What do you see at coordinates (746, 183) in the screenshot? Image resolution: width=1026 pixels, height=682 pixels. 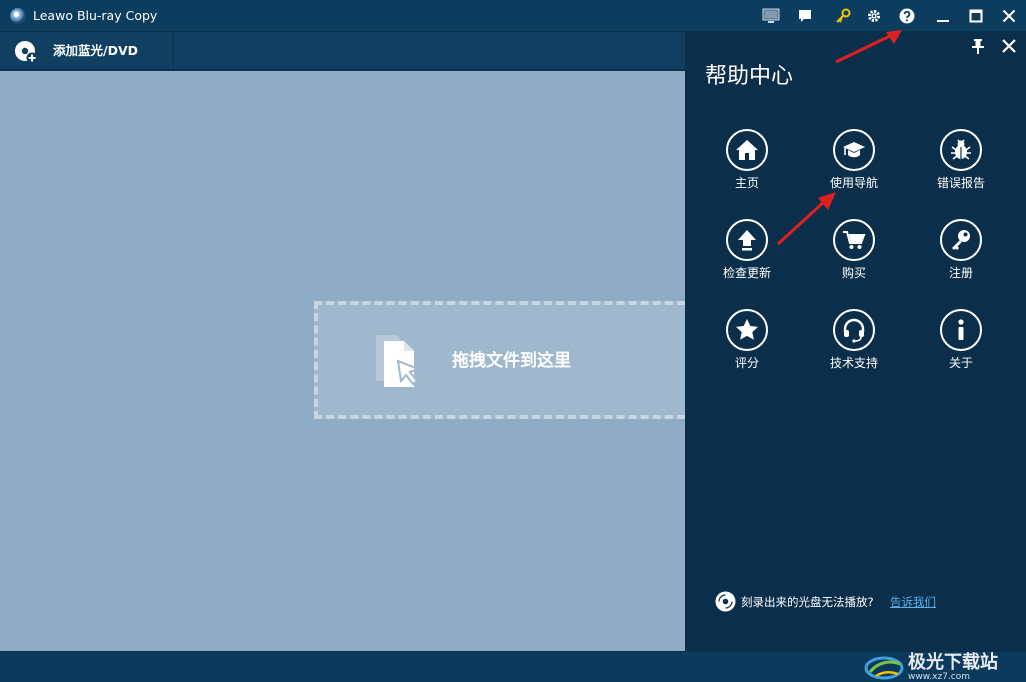 I see `help-item-label: 主页` at bounding box center [746, 183].